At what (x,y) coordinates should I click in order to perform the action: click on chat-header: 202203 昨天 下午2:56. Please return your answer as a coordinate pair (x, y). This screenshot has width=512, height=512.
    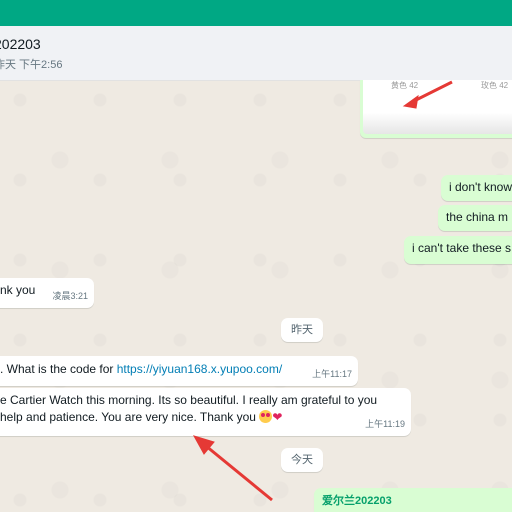
    Looking at the image, I should click on (256, 53).